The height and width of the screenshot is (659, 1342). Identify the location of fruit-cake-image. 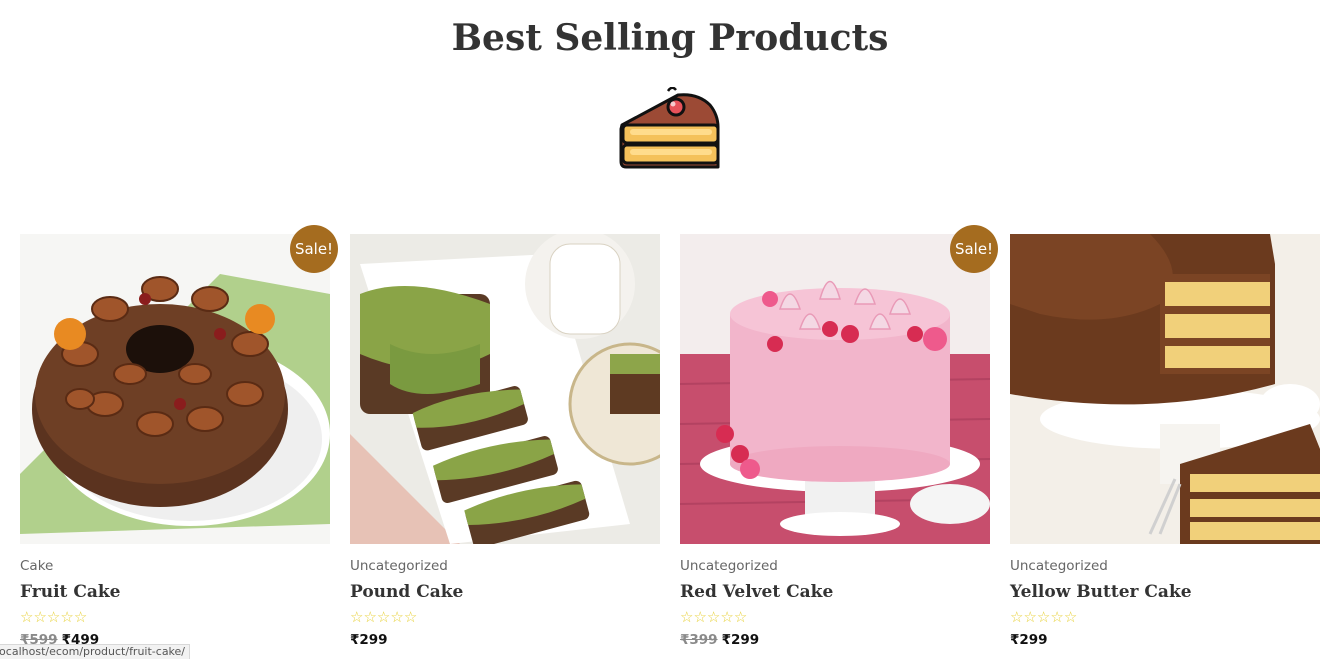
(175, 389).